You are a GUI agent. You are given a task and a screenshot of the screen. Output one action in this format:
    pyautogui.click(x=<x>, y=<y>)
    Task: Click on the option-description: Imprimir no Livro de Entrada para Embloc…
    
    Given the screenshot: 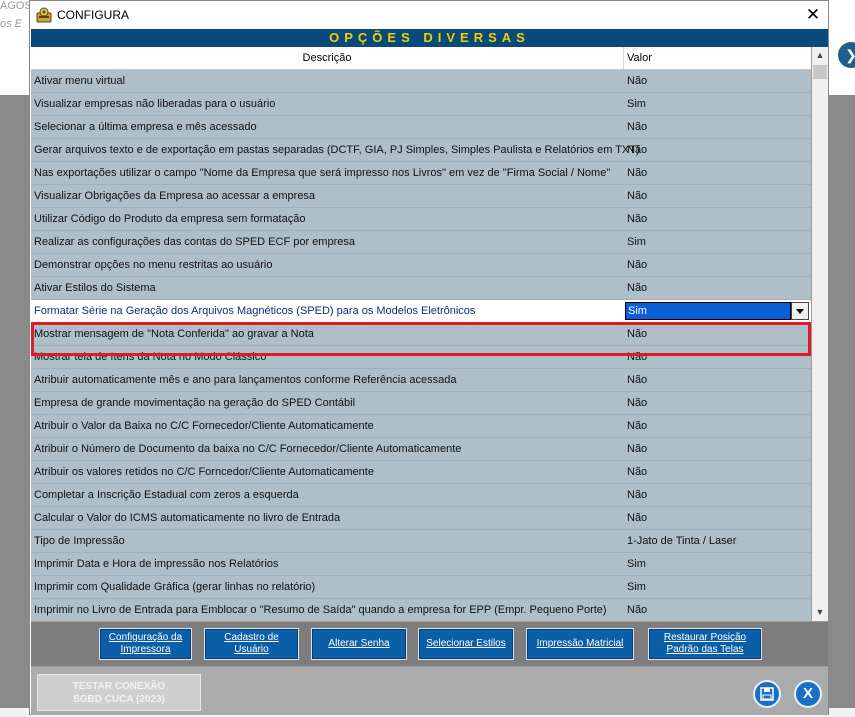 What is the action you would take?
    pyautogui.click(x=320, y=610)
    